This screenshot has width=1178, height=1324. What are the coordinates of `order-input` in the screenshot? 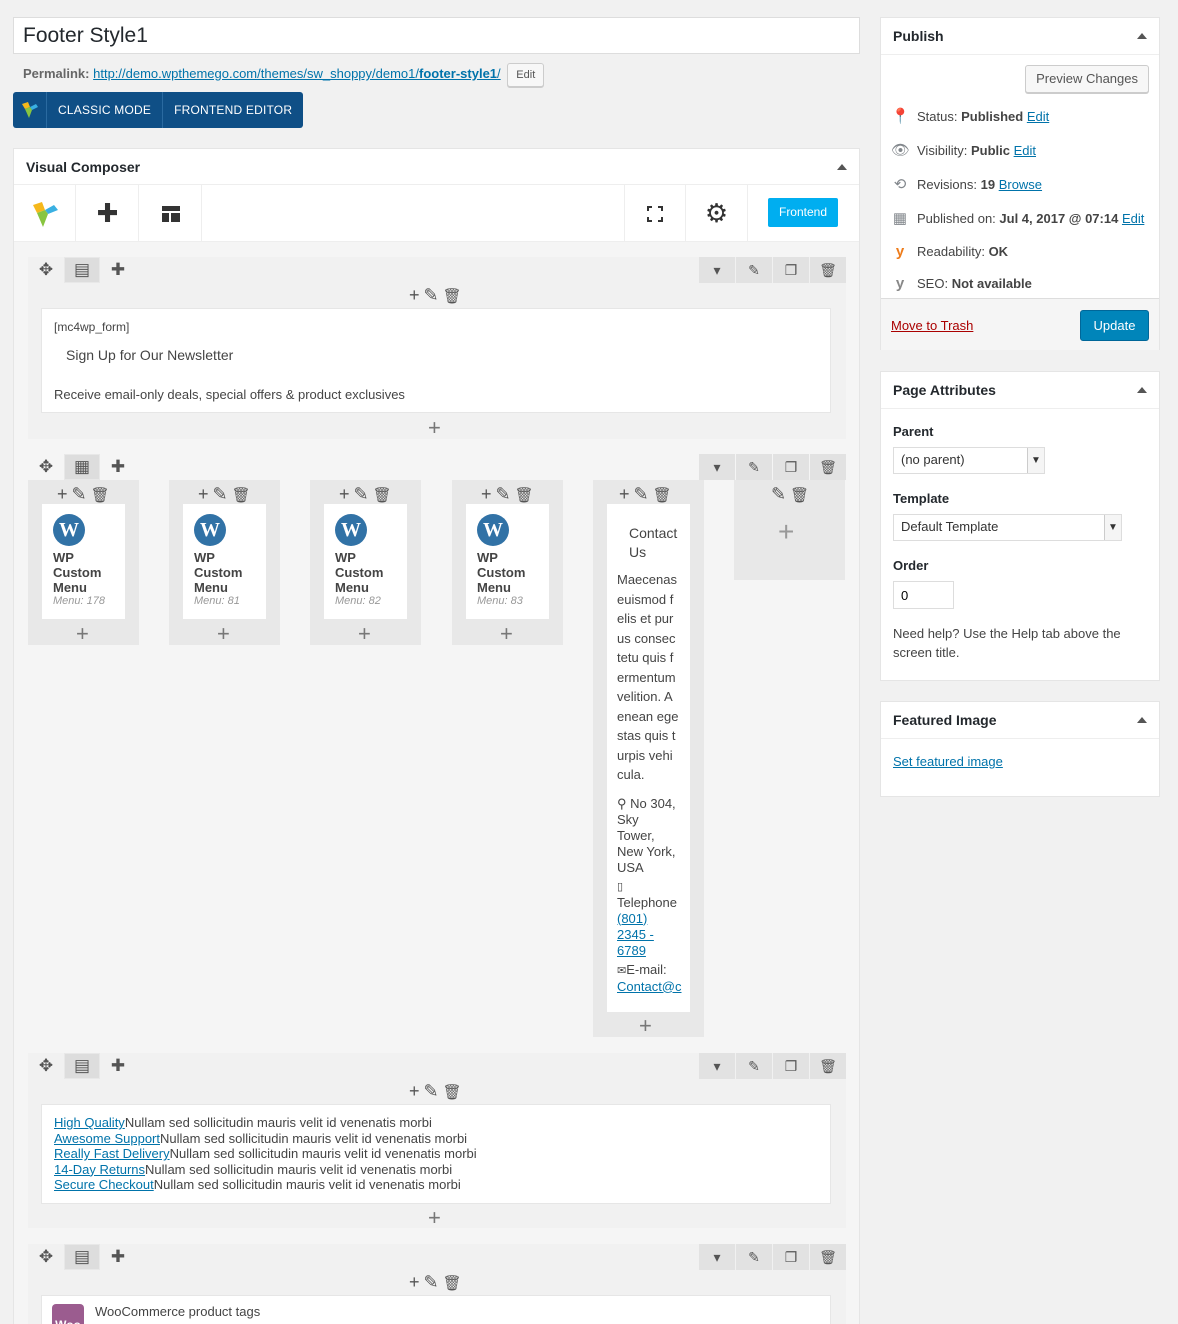 It's located at (923, 595).